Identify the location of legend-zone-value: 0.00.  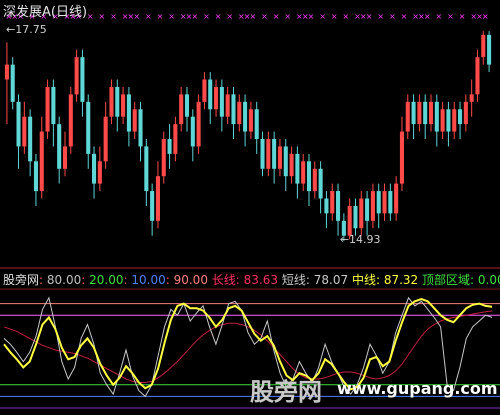
(488, 280).